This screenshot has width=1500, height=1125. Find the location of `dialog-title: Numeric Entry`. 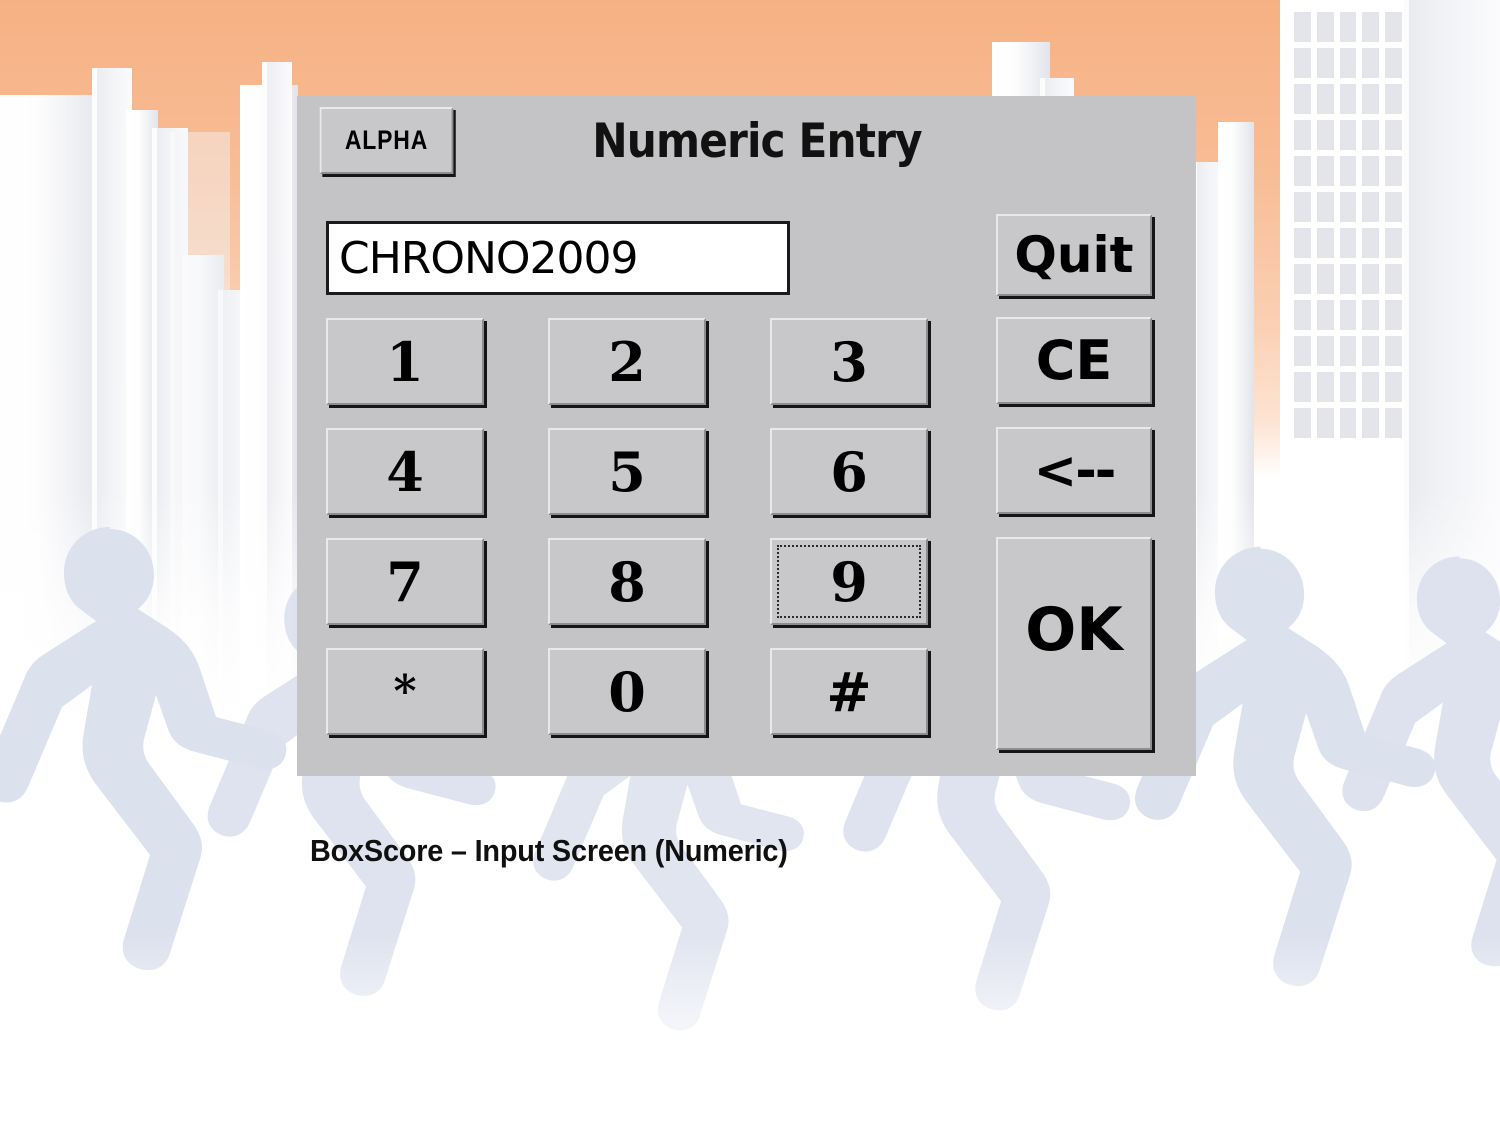

dialog-title: Numeric Entry is located at coordinates (757, 141).